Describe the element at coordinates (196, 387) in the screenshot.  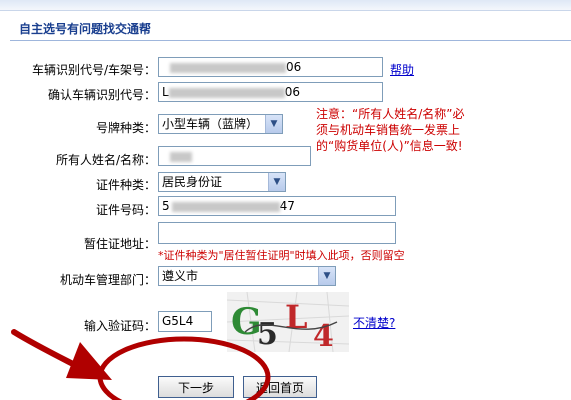
I see `next-button: 下一步` at that location.